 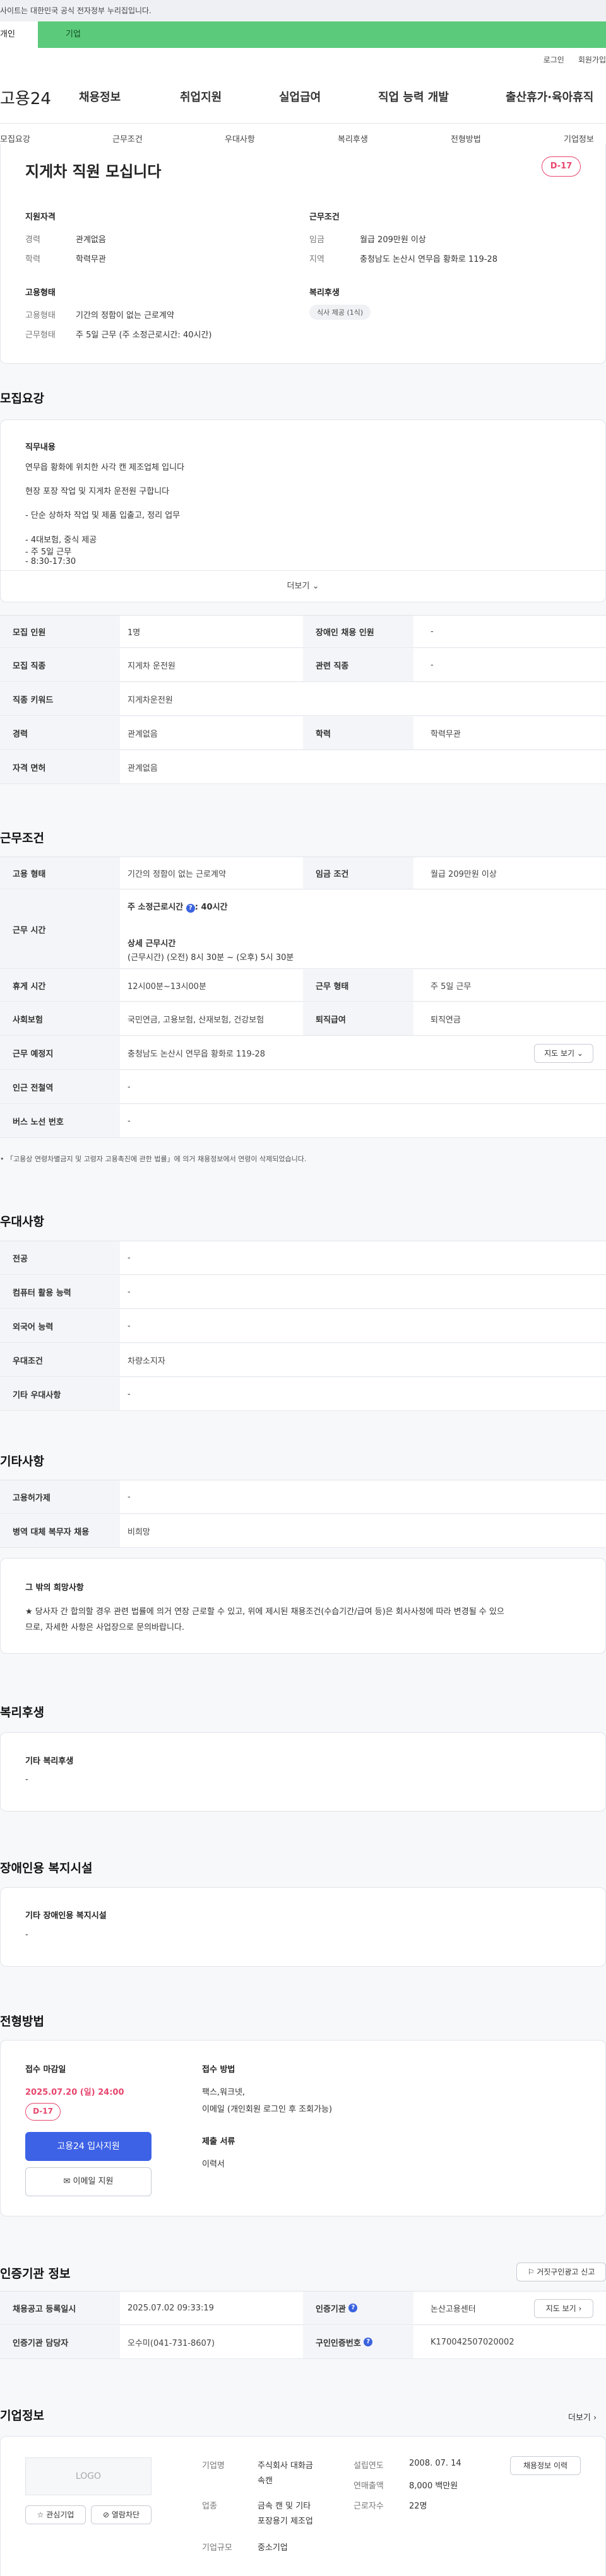 What do you see at coordinates (303, 1292) in the screenshot?
I see `table-row: 컴퓨터 활용 능력 -` at bounding box center [303, 1292].